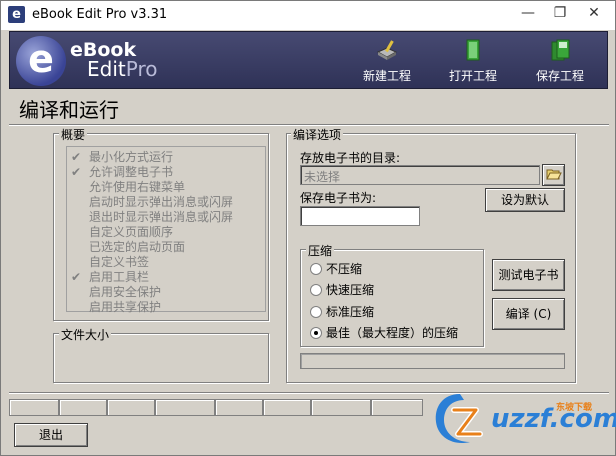  I want to click on radio-selected-icon, so click(316, 332).